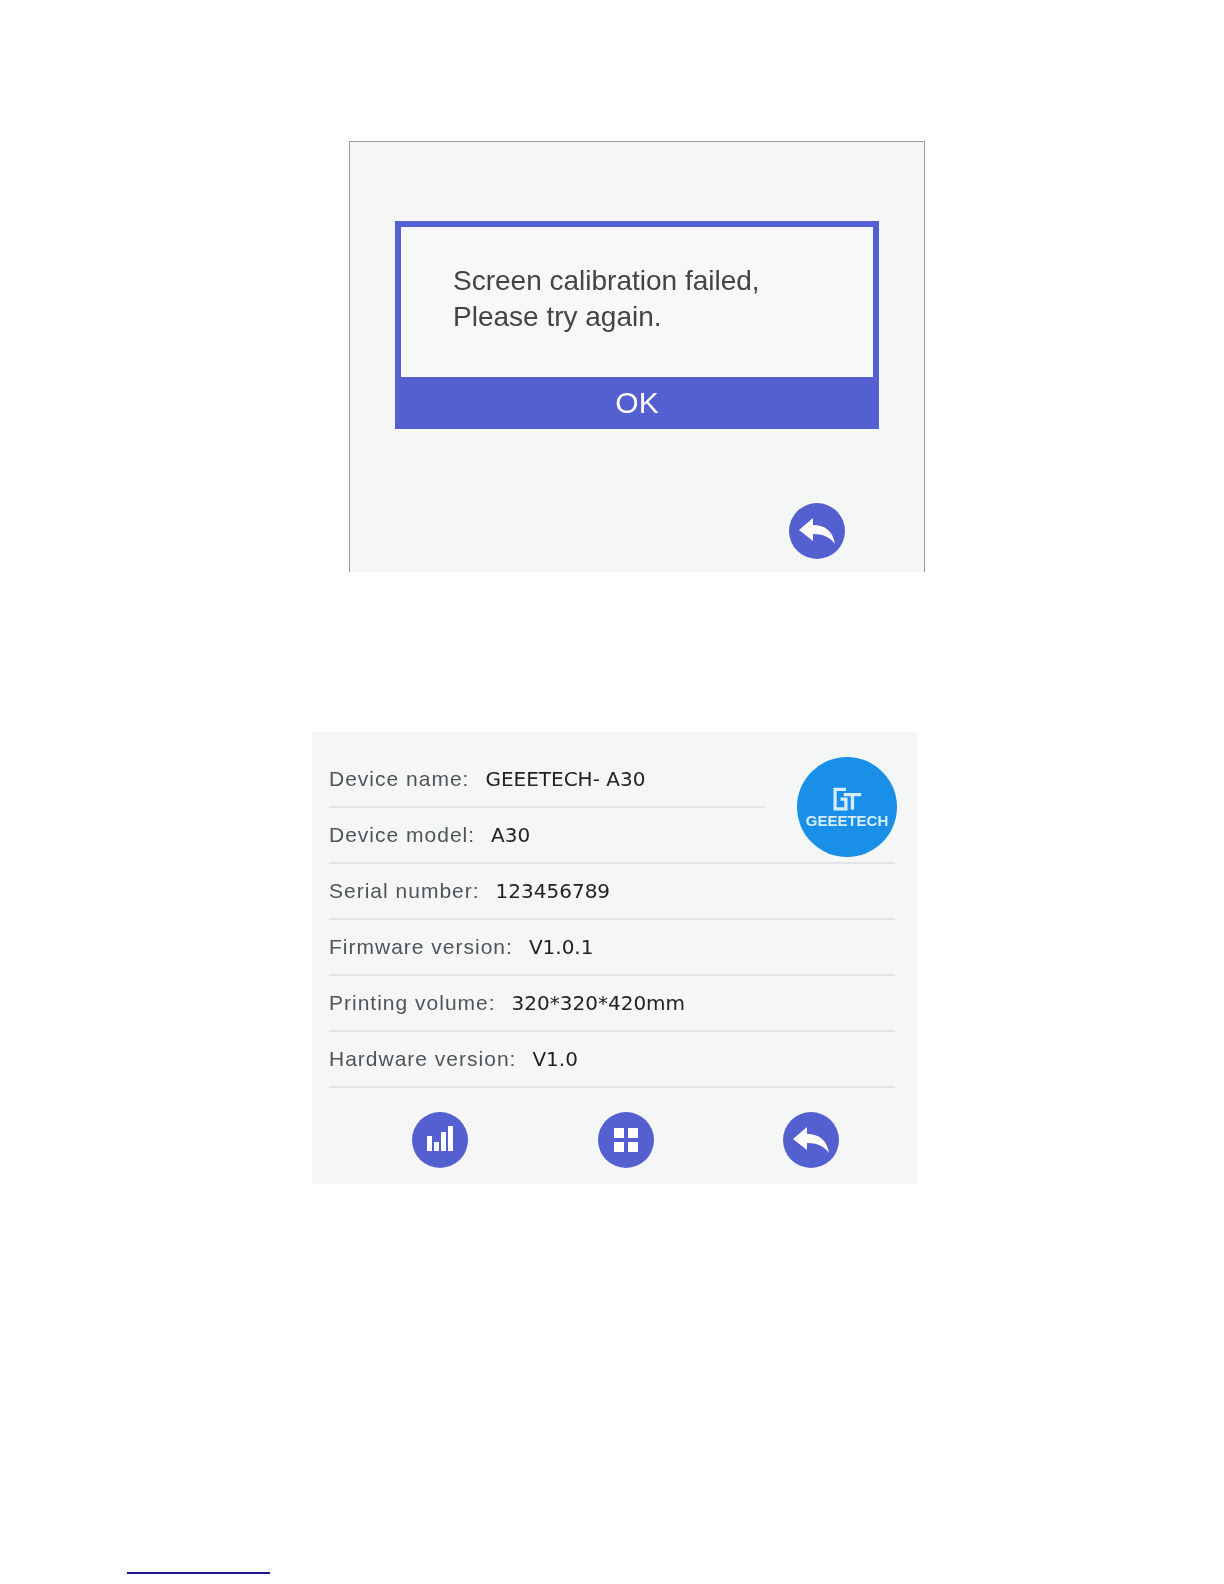  What do you see at coordinates (847, 798) in the screenshot?
I see `logo-mark-icon` at bounding box center [847, 798].